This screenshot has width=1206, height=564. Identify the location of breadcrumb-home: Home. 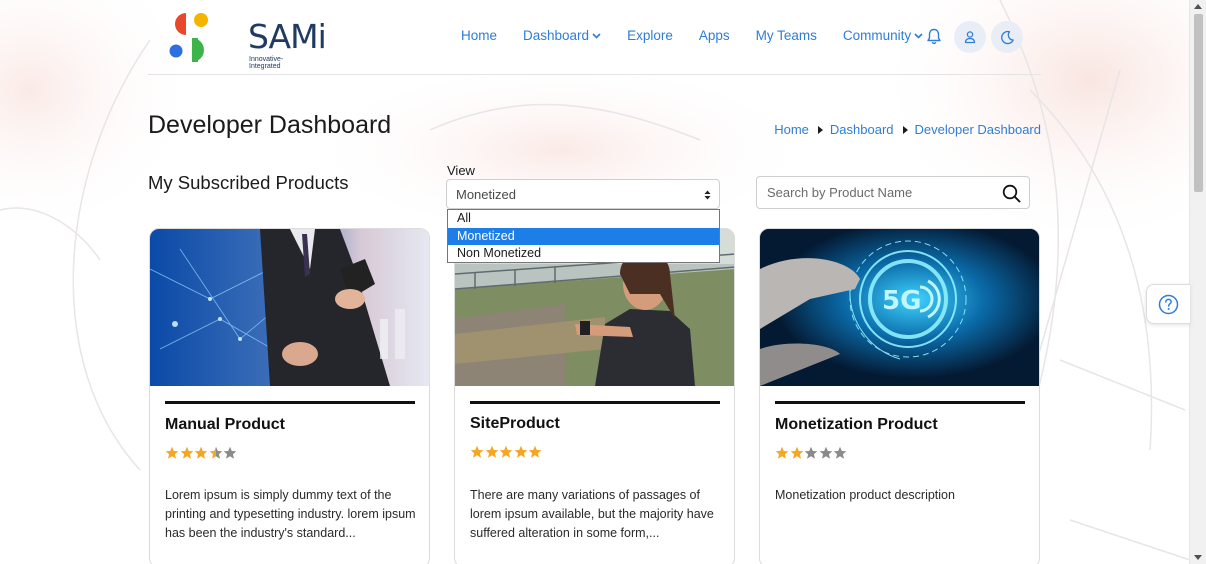
(791, 129).